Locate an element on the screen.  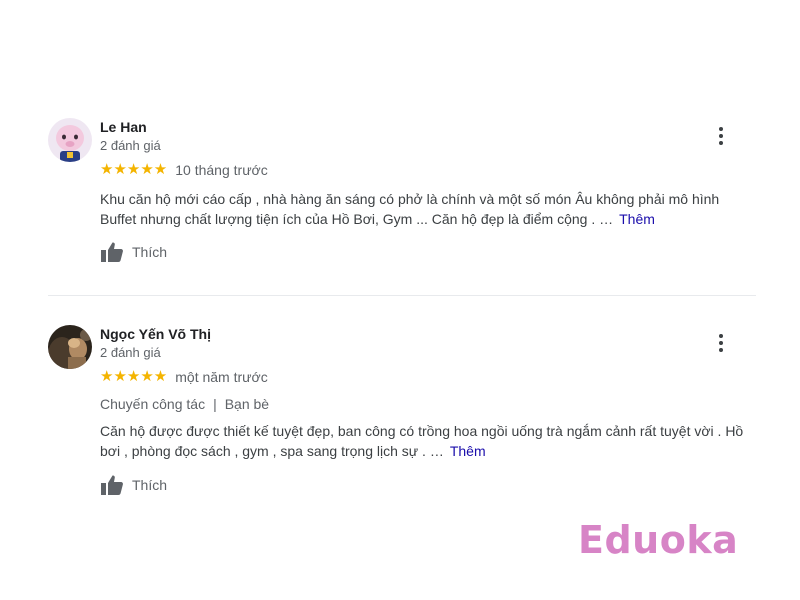
reviewer-name: Le Han is located at coordinates (123, 127).